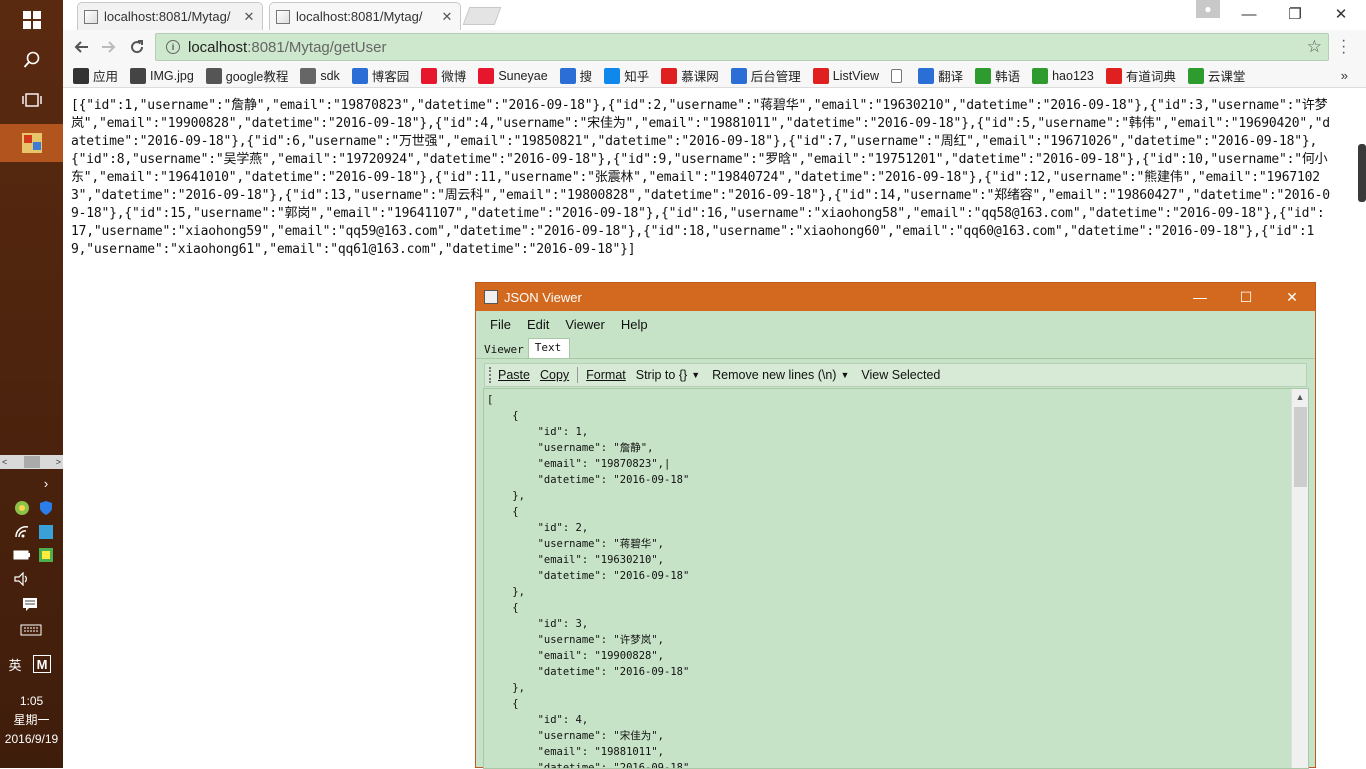  I want to click on minimize-button: —, so click(1249, 14).